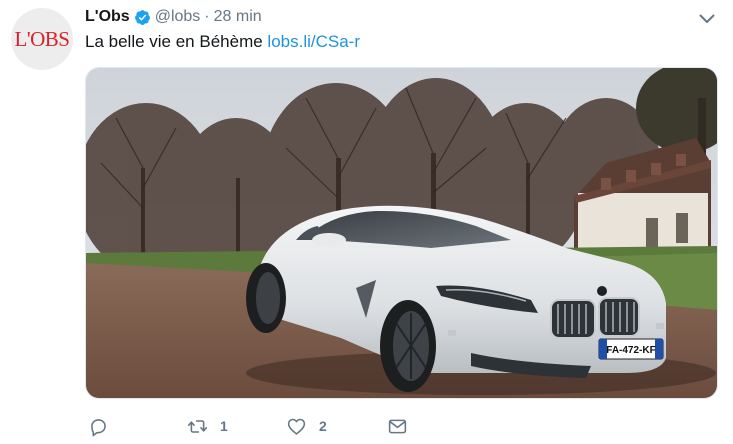 The image size is (733, 444). I want to click on verified-badge-icon, so click(142, 17).